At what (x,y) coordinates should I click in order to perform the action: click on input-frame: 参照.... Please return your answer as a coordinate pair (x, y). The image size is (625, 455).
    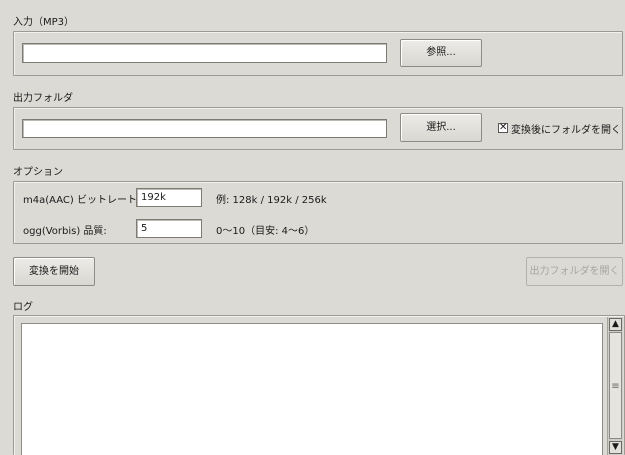
    Looking at the image, I should click on (318, 53).